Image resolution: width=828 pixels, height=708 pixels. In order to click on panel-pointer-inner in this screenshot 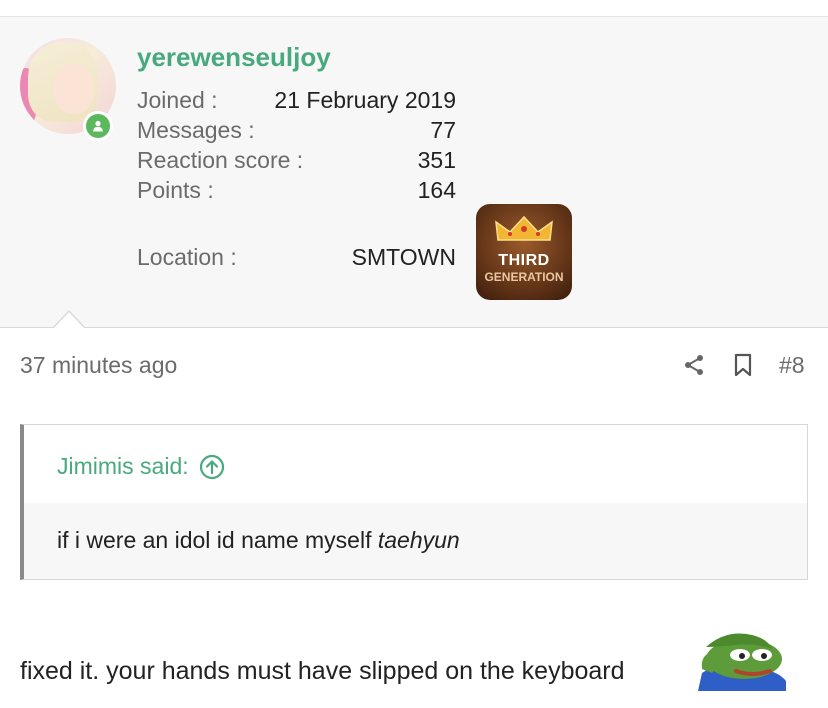, I will do `click(69, 320)`.